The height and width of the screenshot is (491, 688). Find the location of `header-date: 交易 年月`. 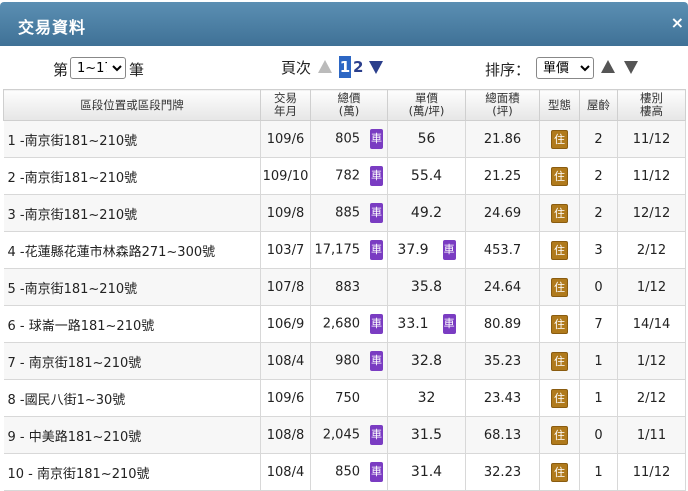

header-date: 交易 年月 is located at coordinates (285, 105).